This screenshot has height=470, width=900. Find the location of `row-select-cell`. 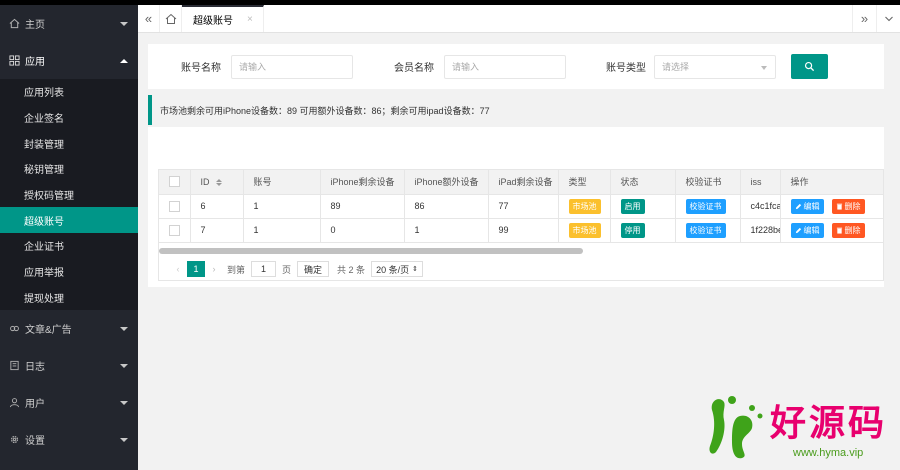

row-select-cell is located at coordinates (175, 206).